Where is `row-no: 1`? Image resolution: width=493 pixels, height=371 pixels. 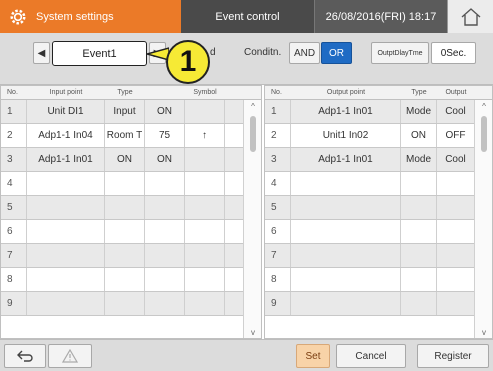 row-no: 1 is located at coordinates (14, 111).